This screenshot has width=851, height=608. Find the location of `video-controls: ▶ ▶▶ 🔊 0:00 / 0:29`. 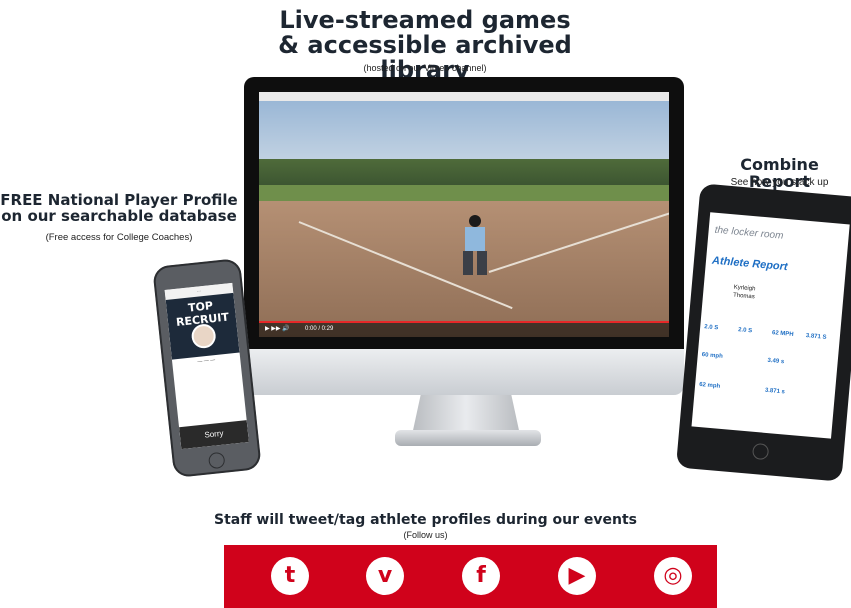

video-controls: ▶ ▶▶ 🔊 0:00 / 0:29 is located at coordinates (464, 329).